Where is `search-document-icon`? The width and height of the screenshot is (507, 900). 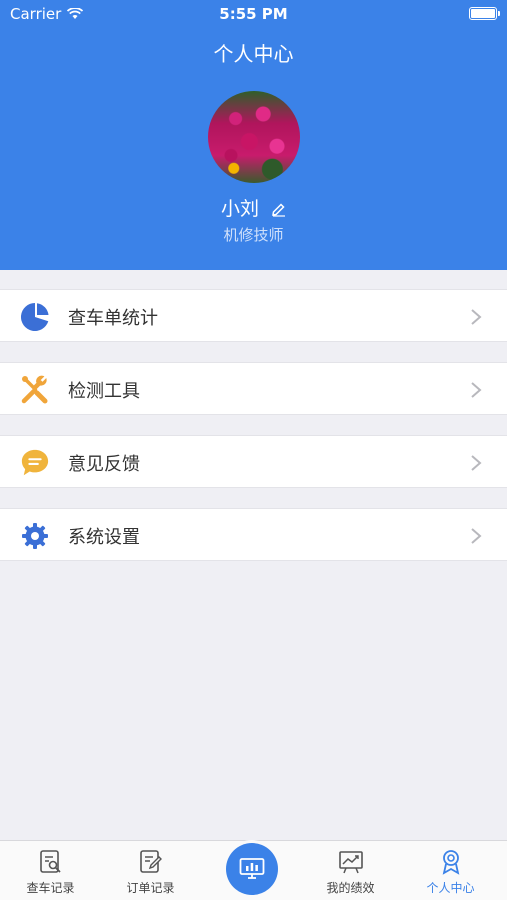
search-document-icon is located at coordinates (50, 861).